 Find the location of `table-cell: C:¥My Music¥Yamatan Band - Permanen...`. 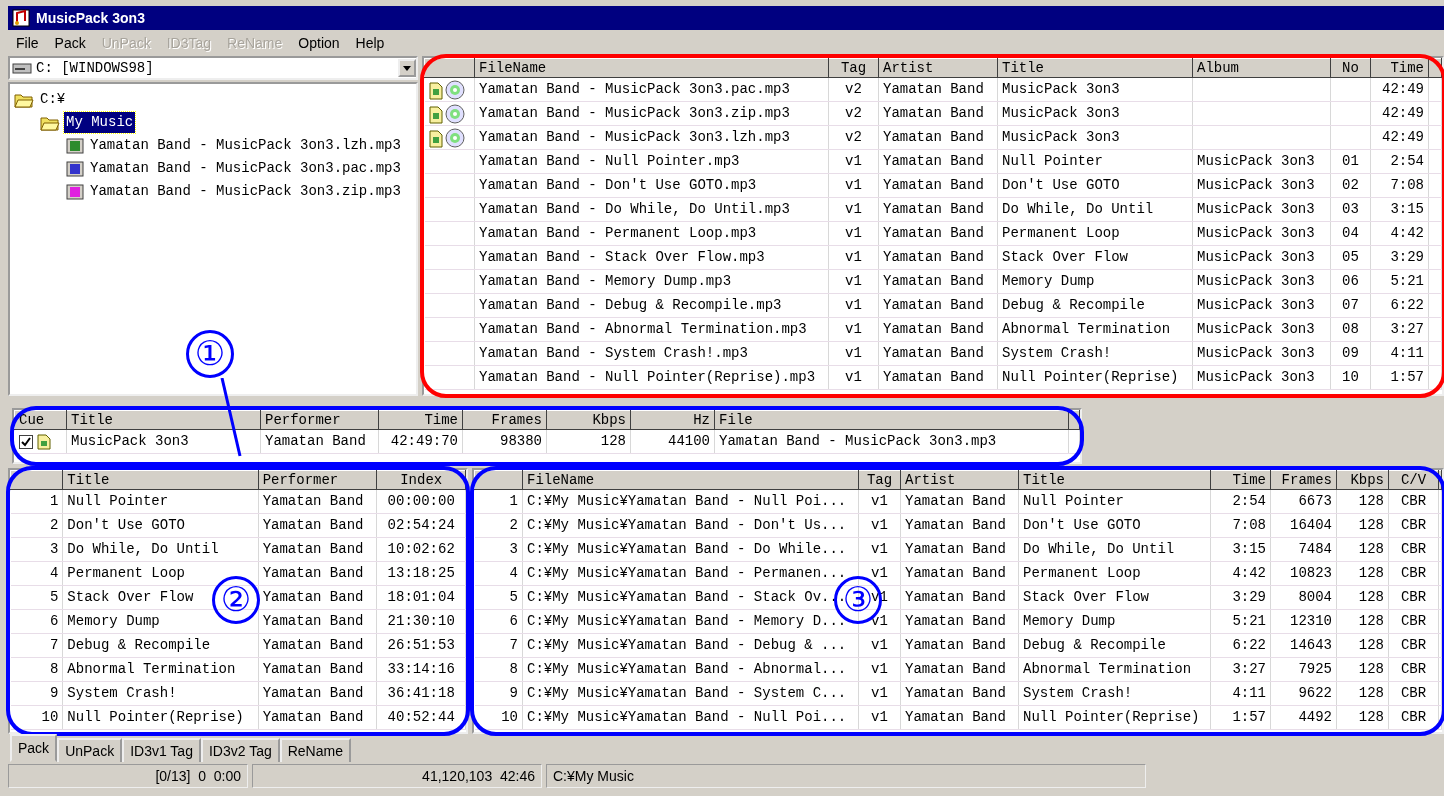

table-cell: C:¥My Music¥Yamatan Band - Permanen... is located at coordinates (690, 573).